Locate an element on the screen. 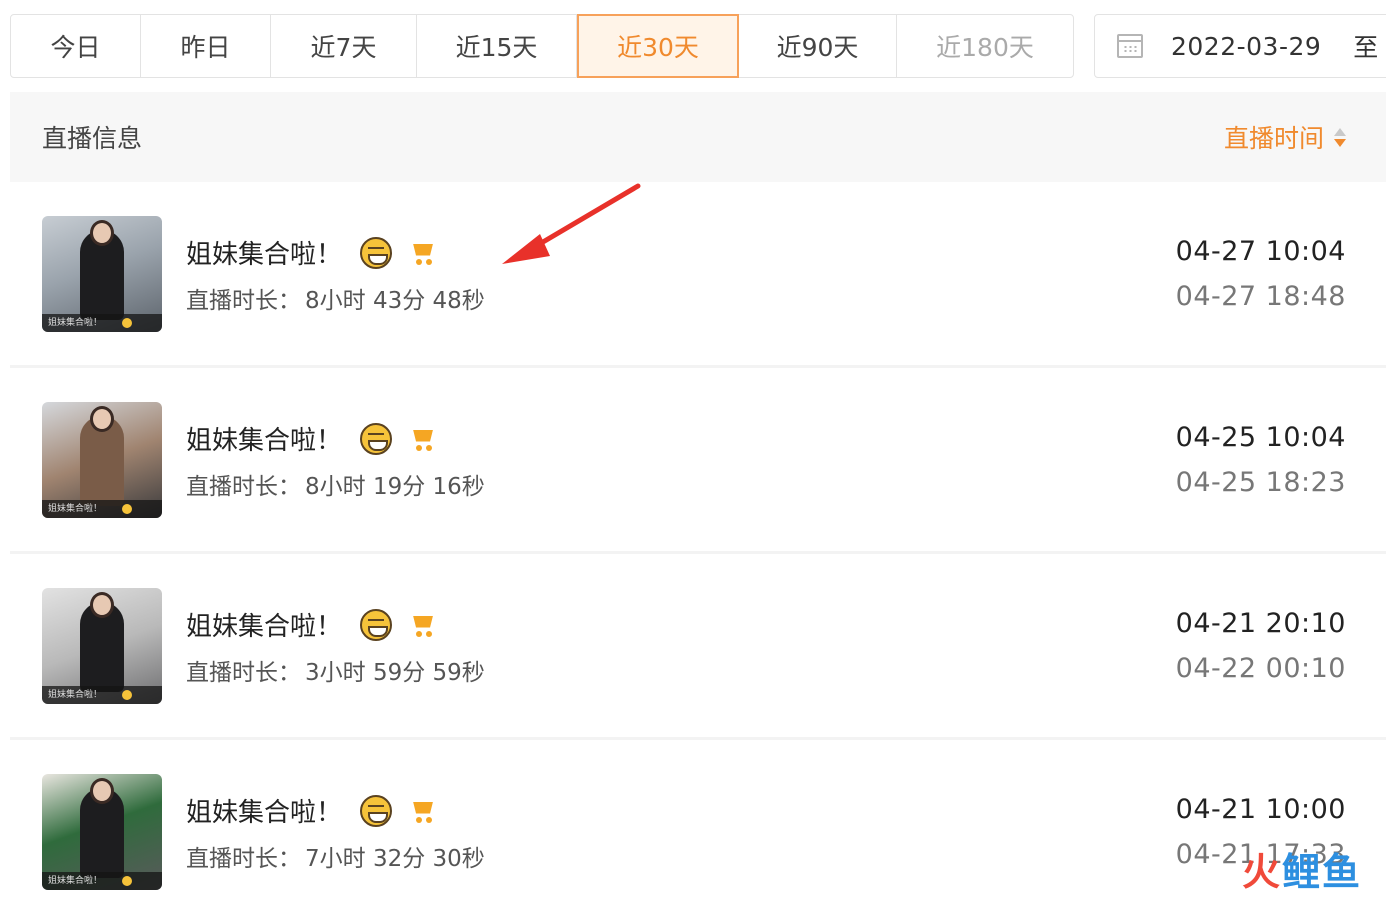 The height and width of the screenshot is (902, 1386). calendar-icon is located at coordinates (1130, 46).